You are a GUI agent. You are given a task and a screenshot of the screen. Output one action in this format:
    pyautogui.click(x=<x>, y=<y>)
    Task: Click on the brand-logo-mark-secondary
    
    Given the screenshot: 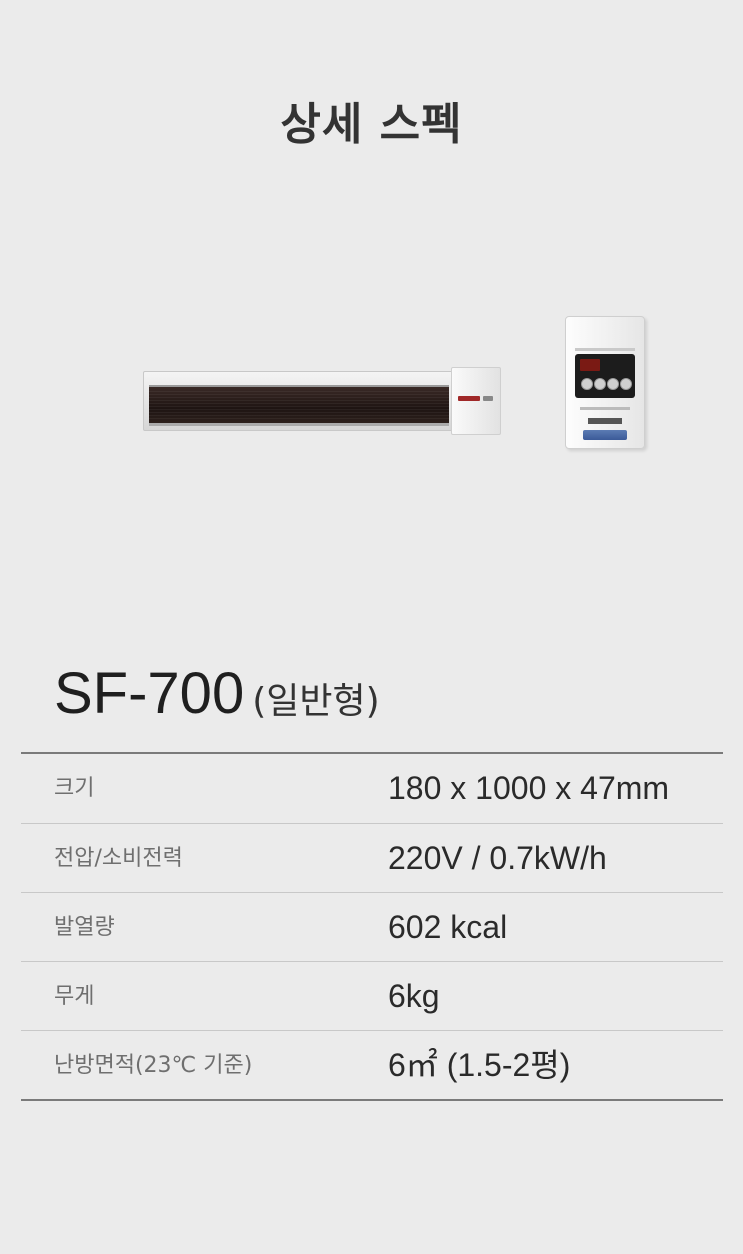 What is the action you would take?
    pyautogui.click(x=488, y=398)
    